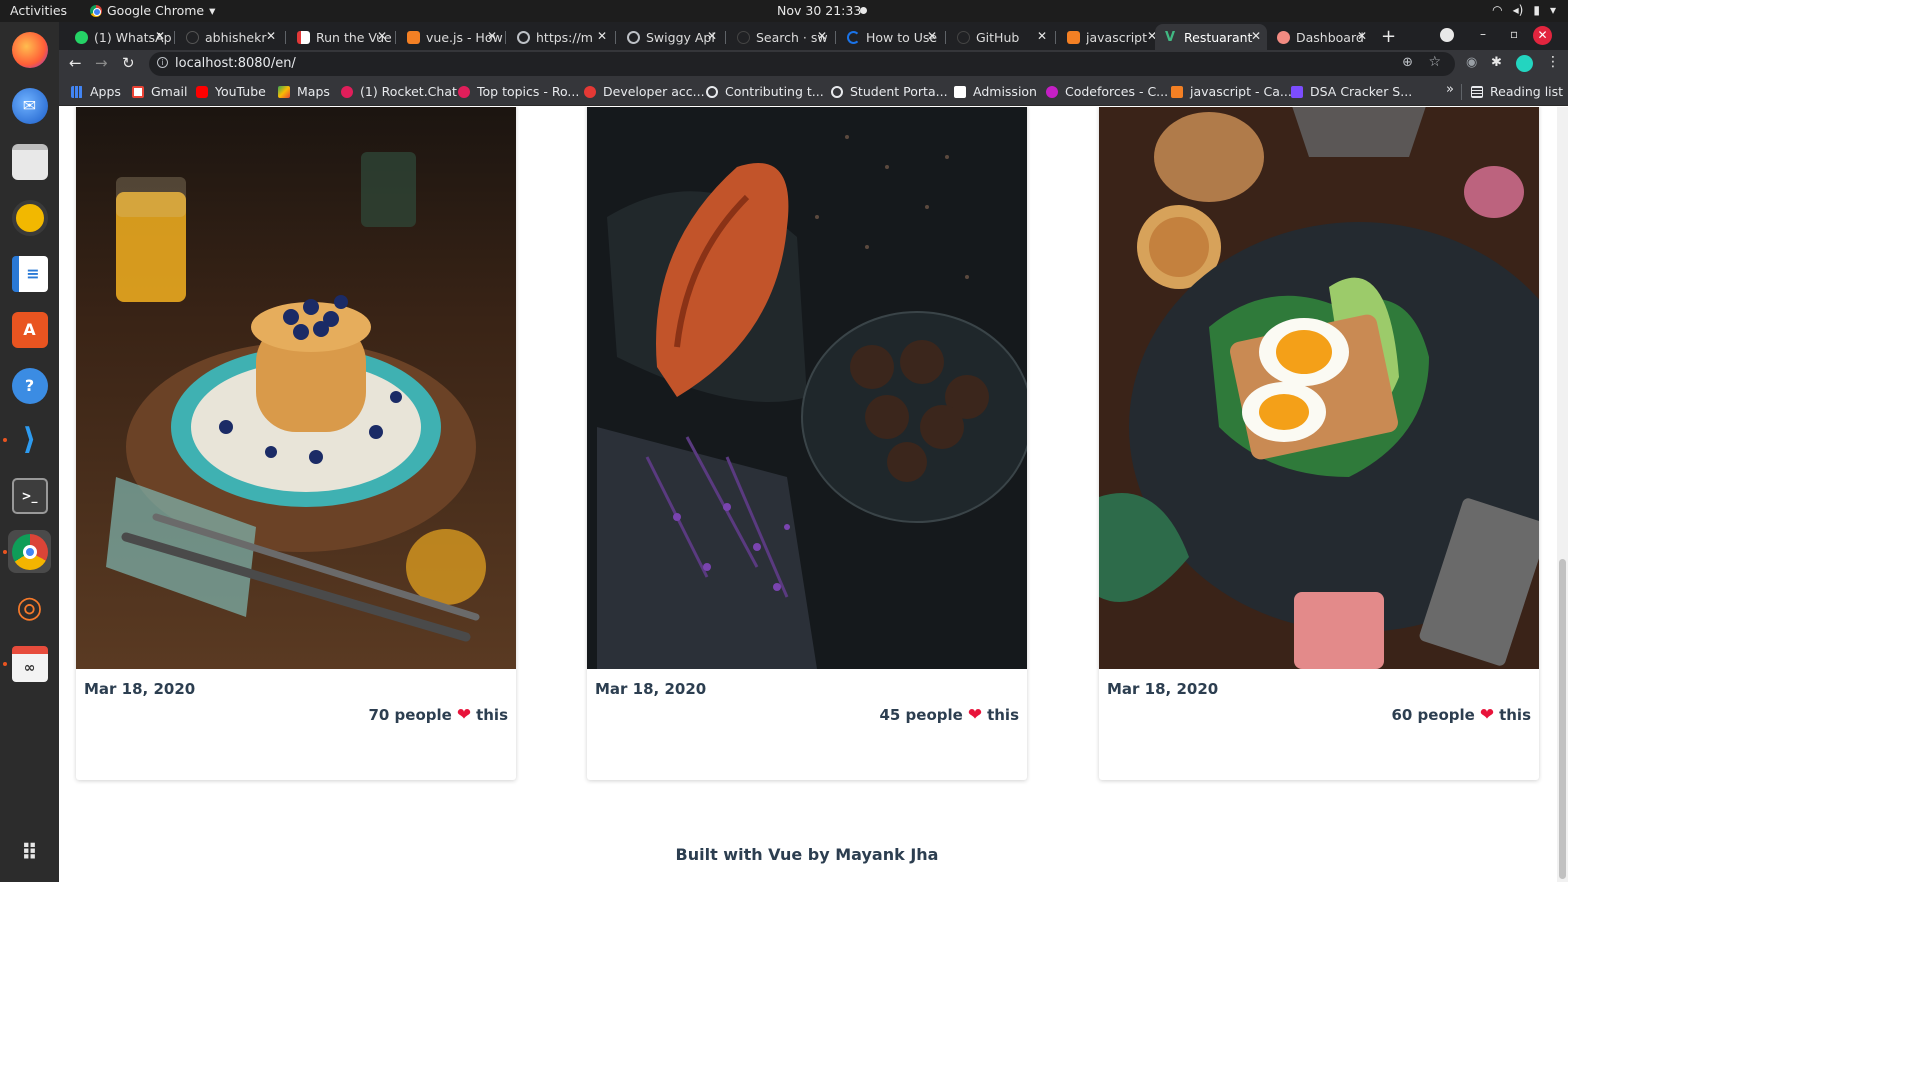  Describe the element at coordinates (159, 91) in the screenshot. I see `bookmark-gmail: Gmail` at that location.